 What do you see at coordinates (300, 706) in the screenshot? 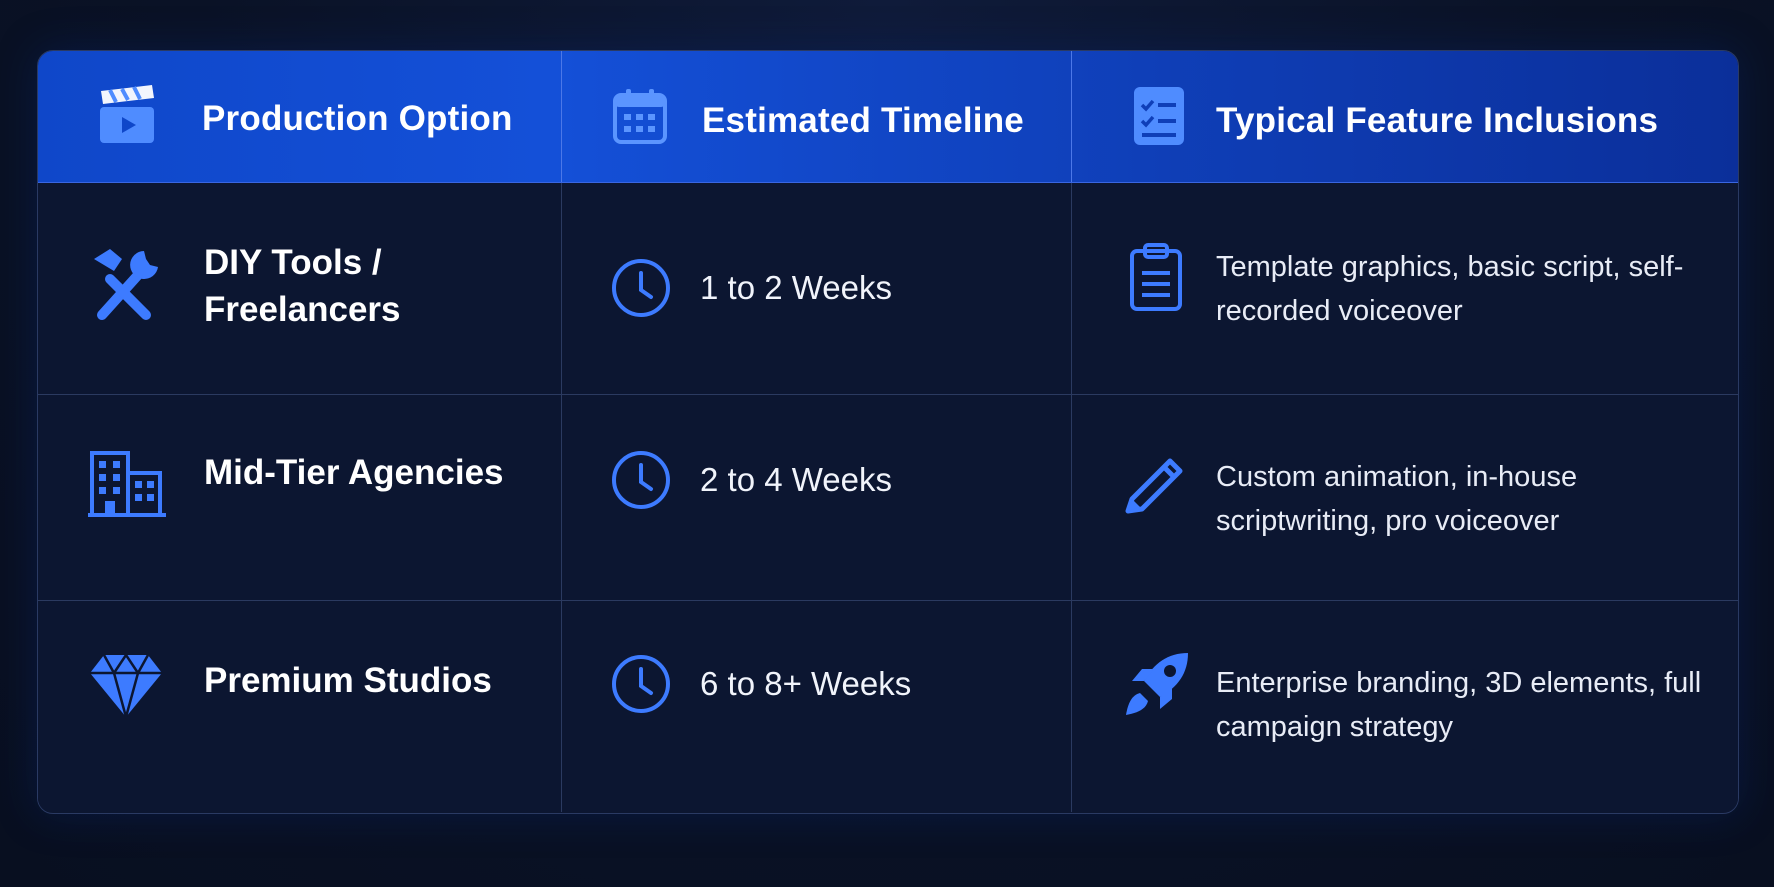
I see `cell-production-option: Premium Studios` at bounding box center [300, 706].